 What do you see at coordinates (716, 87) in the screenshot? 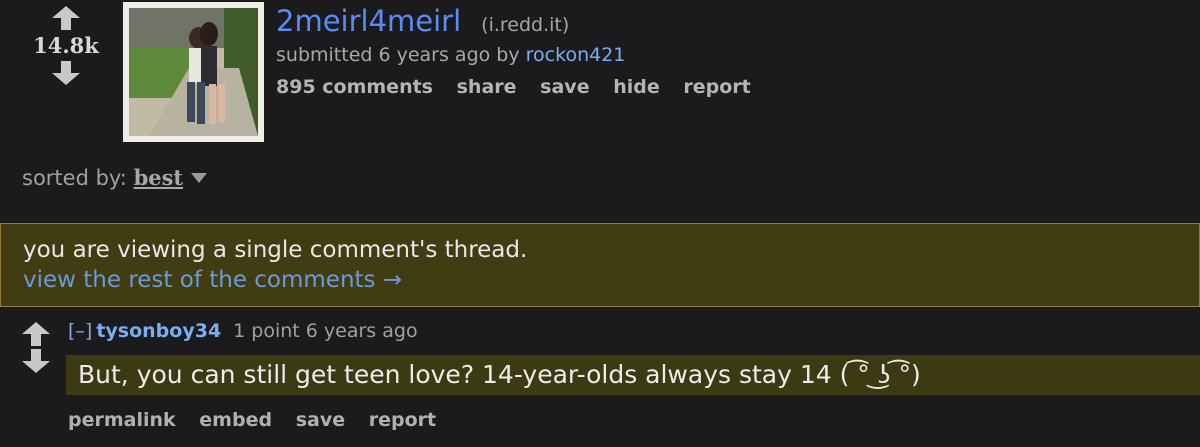
I see `report-button: report` at bounding box center [716, 87].